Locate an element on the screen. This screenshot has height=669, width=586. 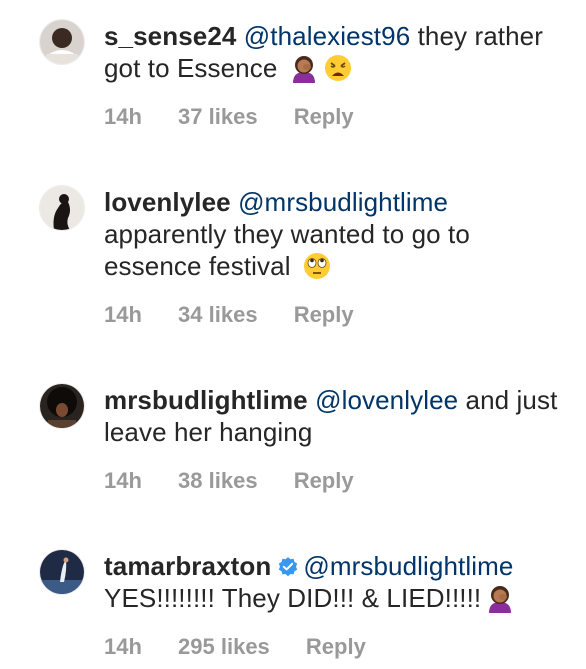
comment-username: mrsbudlightlime is located at coordinates (206, 400).